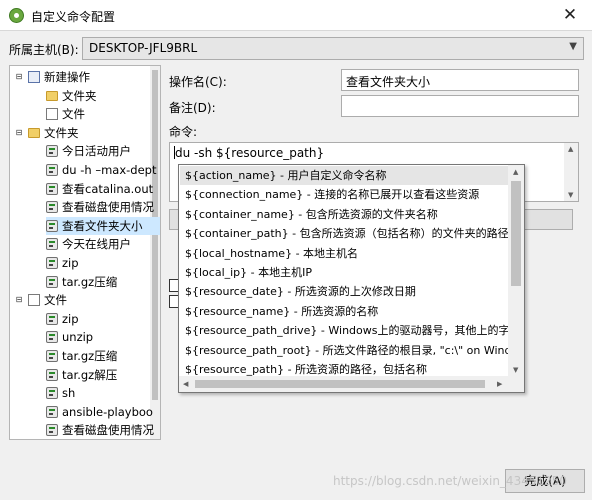 The height and width of the screenshot is (500, 592). Describe the element at coordinates (344, 176) in the screenshot. I see `suggestion-item: ${action_name} - 用户自定义命令名称` at that location.